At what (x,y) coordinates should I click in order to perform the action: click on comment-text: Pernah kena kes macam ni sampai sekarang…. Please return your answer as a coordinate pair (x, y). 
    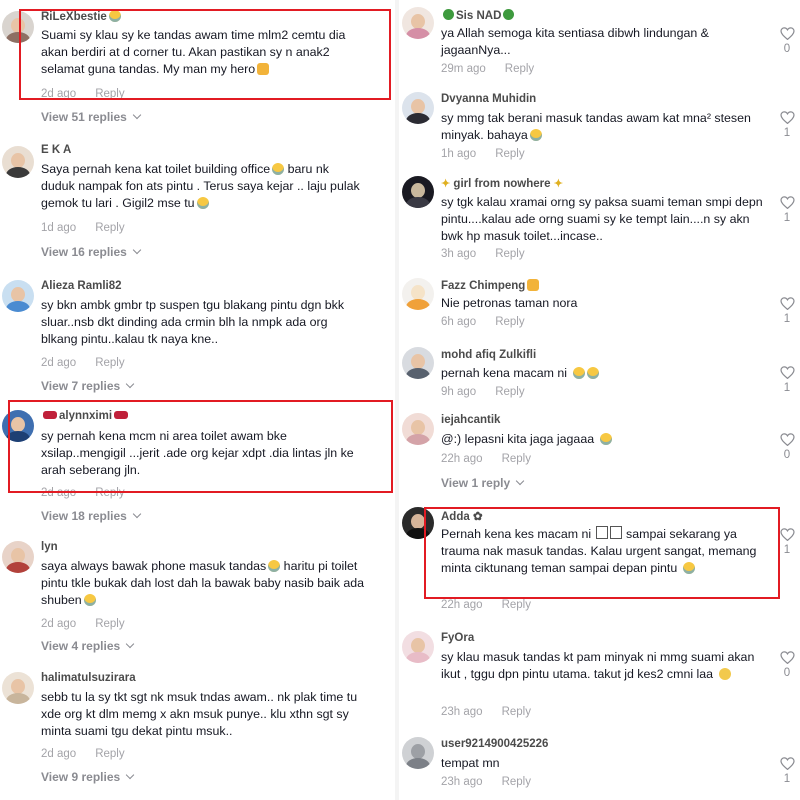
    Looking at the image, I should click on (599, 550).